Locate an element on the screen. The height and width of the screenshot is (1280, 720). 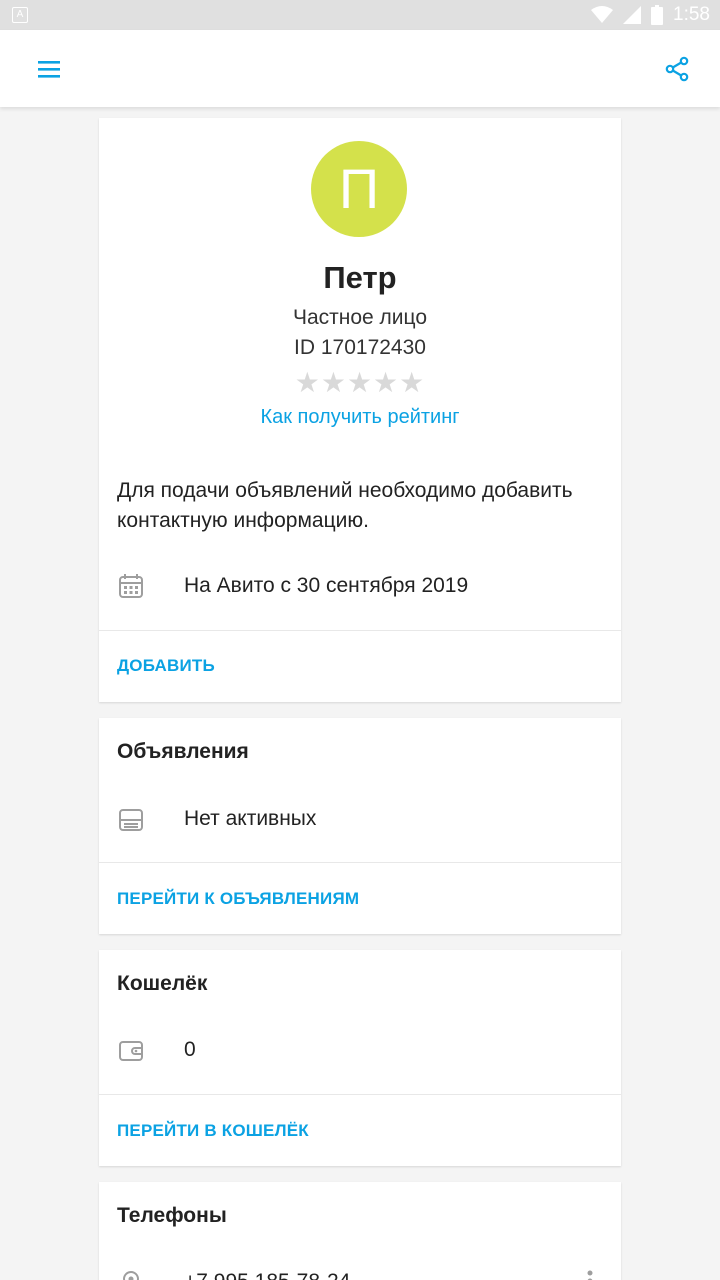
phones-title: Телефоны is located at coordinates (172, 1215).